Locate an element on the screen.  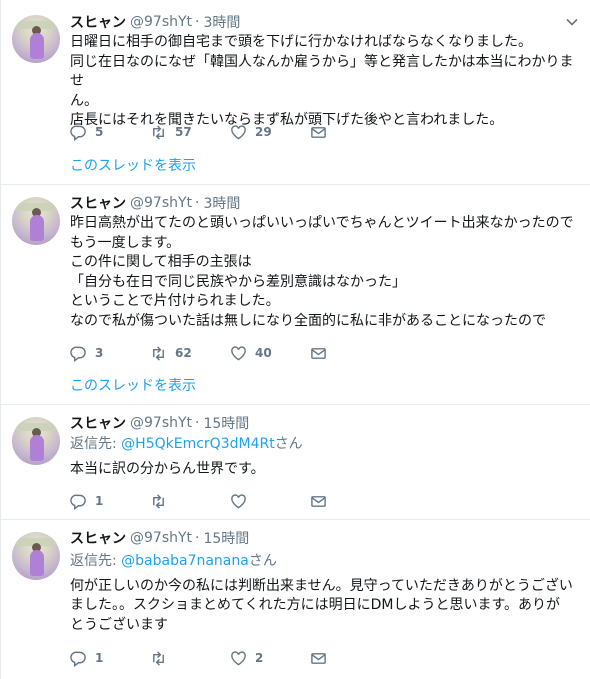
tweet-text: 返信先: @H5QkEmcrQ3dM4Rtさん 本当に訳の分からん世界です。 is located at coordinates (325, 457).